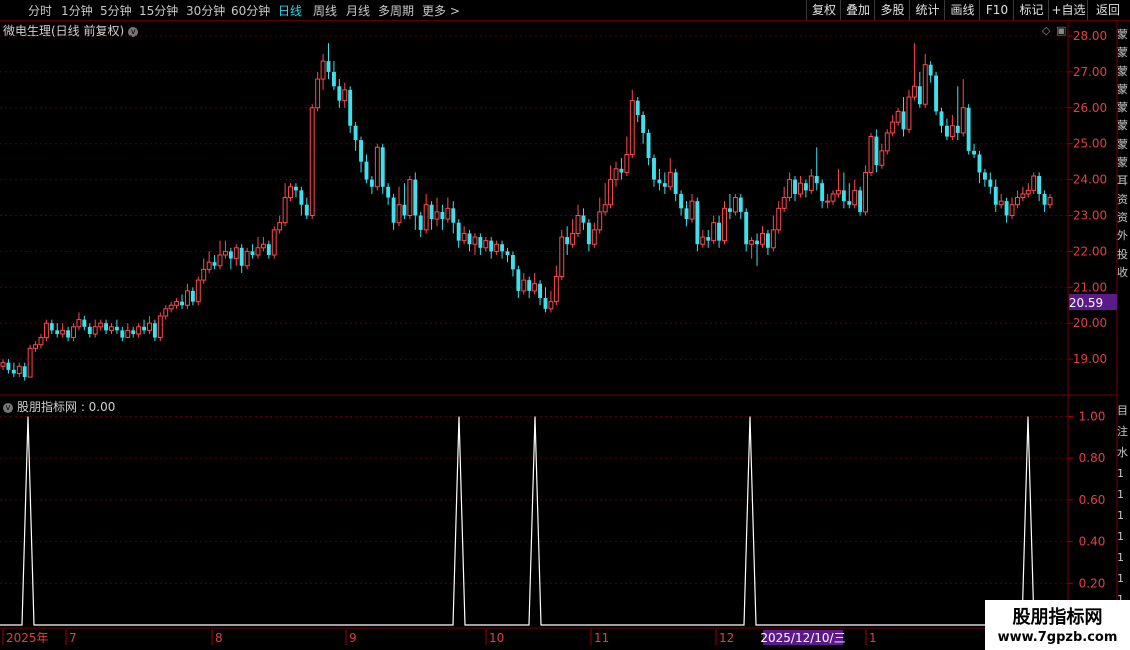 The height and width of the screenshot is (650, 1130). Describe the element at coordinates (873, 638) in the screenshot. I see `x-tick-label: 1` at that location.